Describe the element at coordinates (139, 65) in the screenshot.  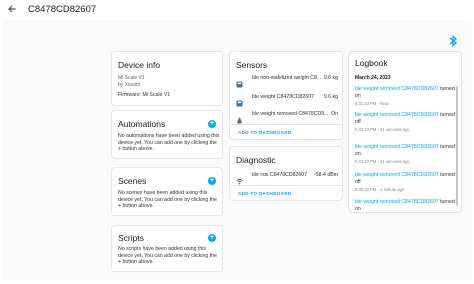
I see `device-info-title: Device info` at that location.